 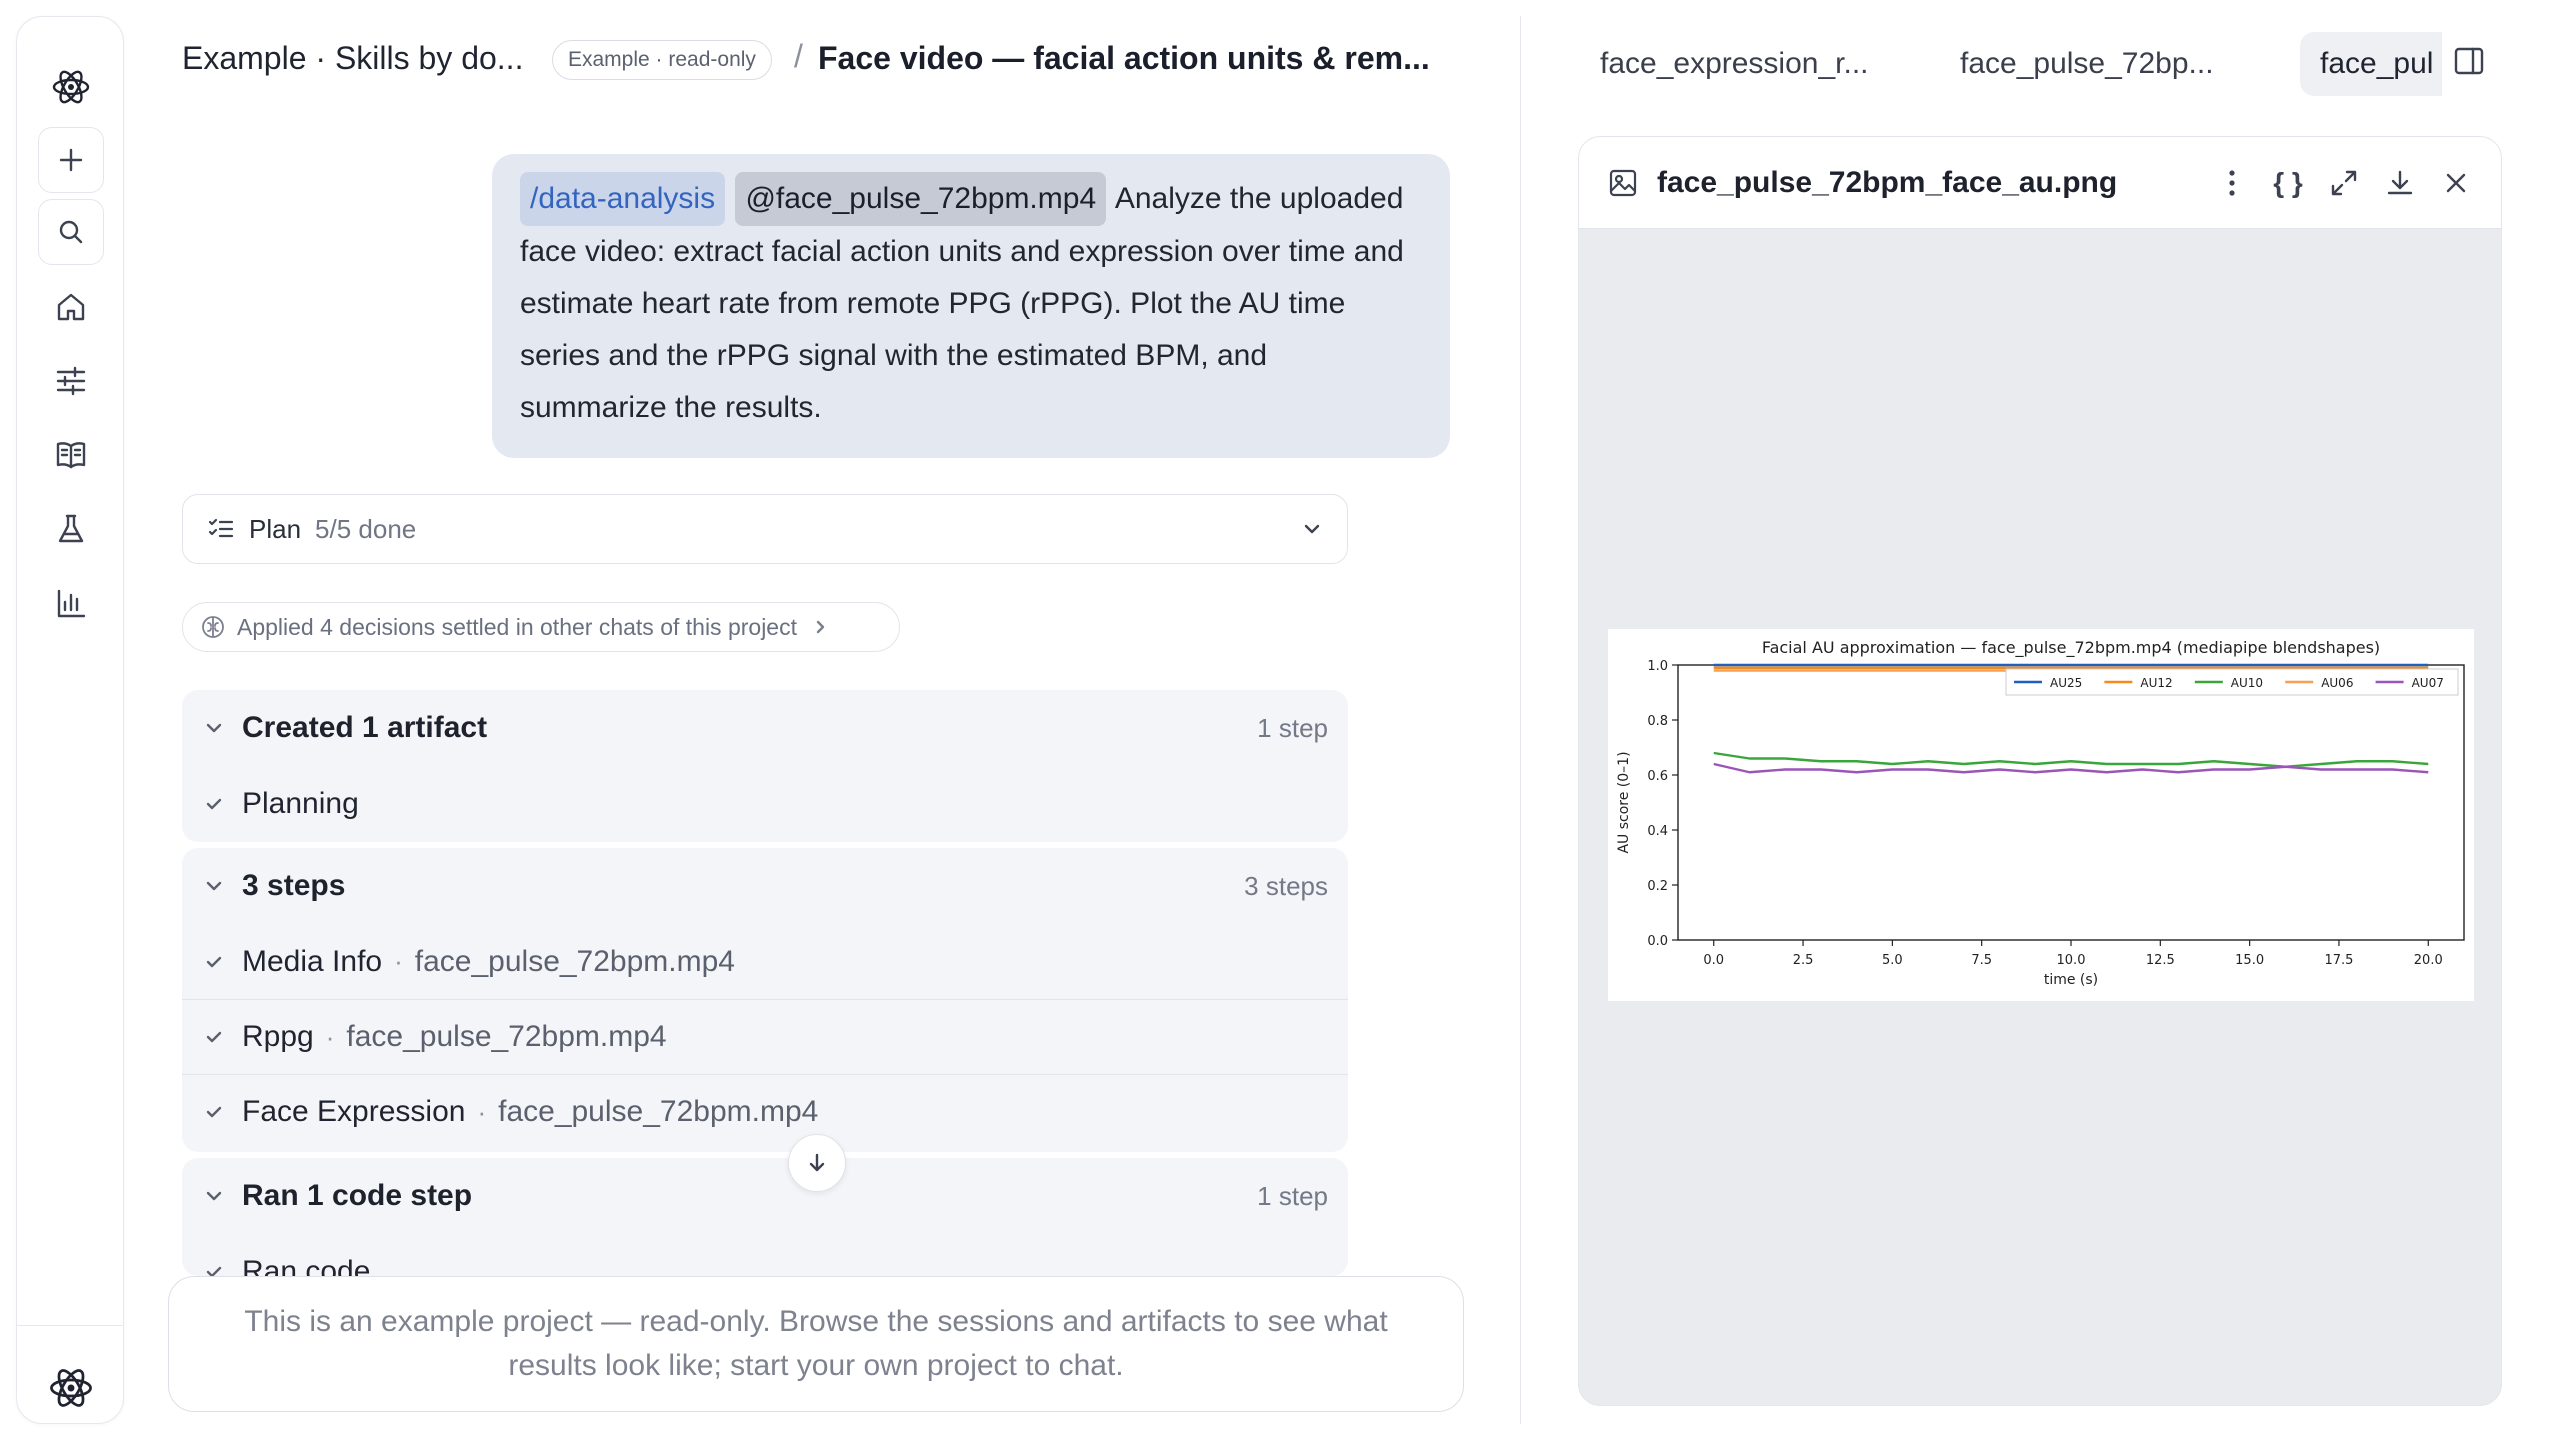 I want to click on image-icon, so click(x=1623, y=182).